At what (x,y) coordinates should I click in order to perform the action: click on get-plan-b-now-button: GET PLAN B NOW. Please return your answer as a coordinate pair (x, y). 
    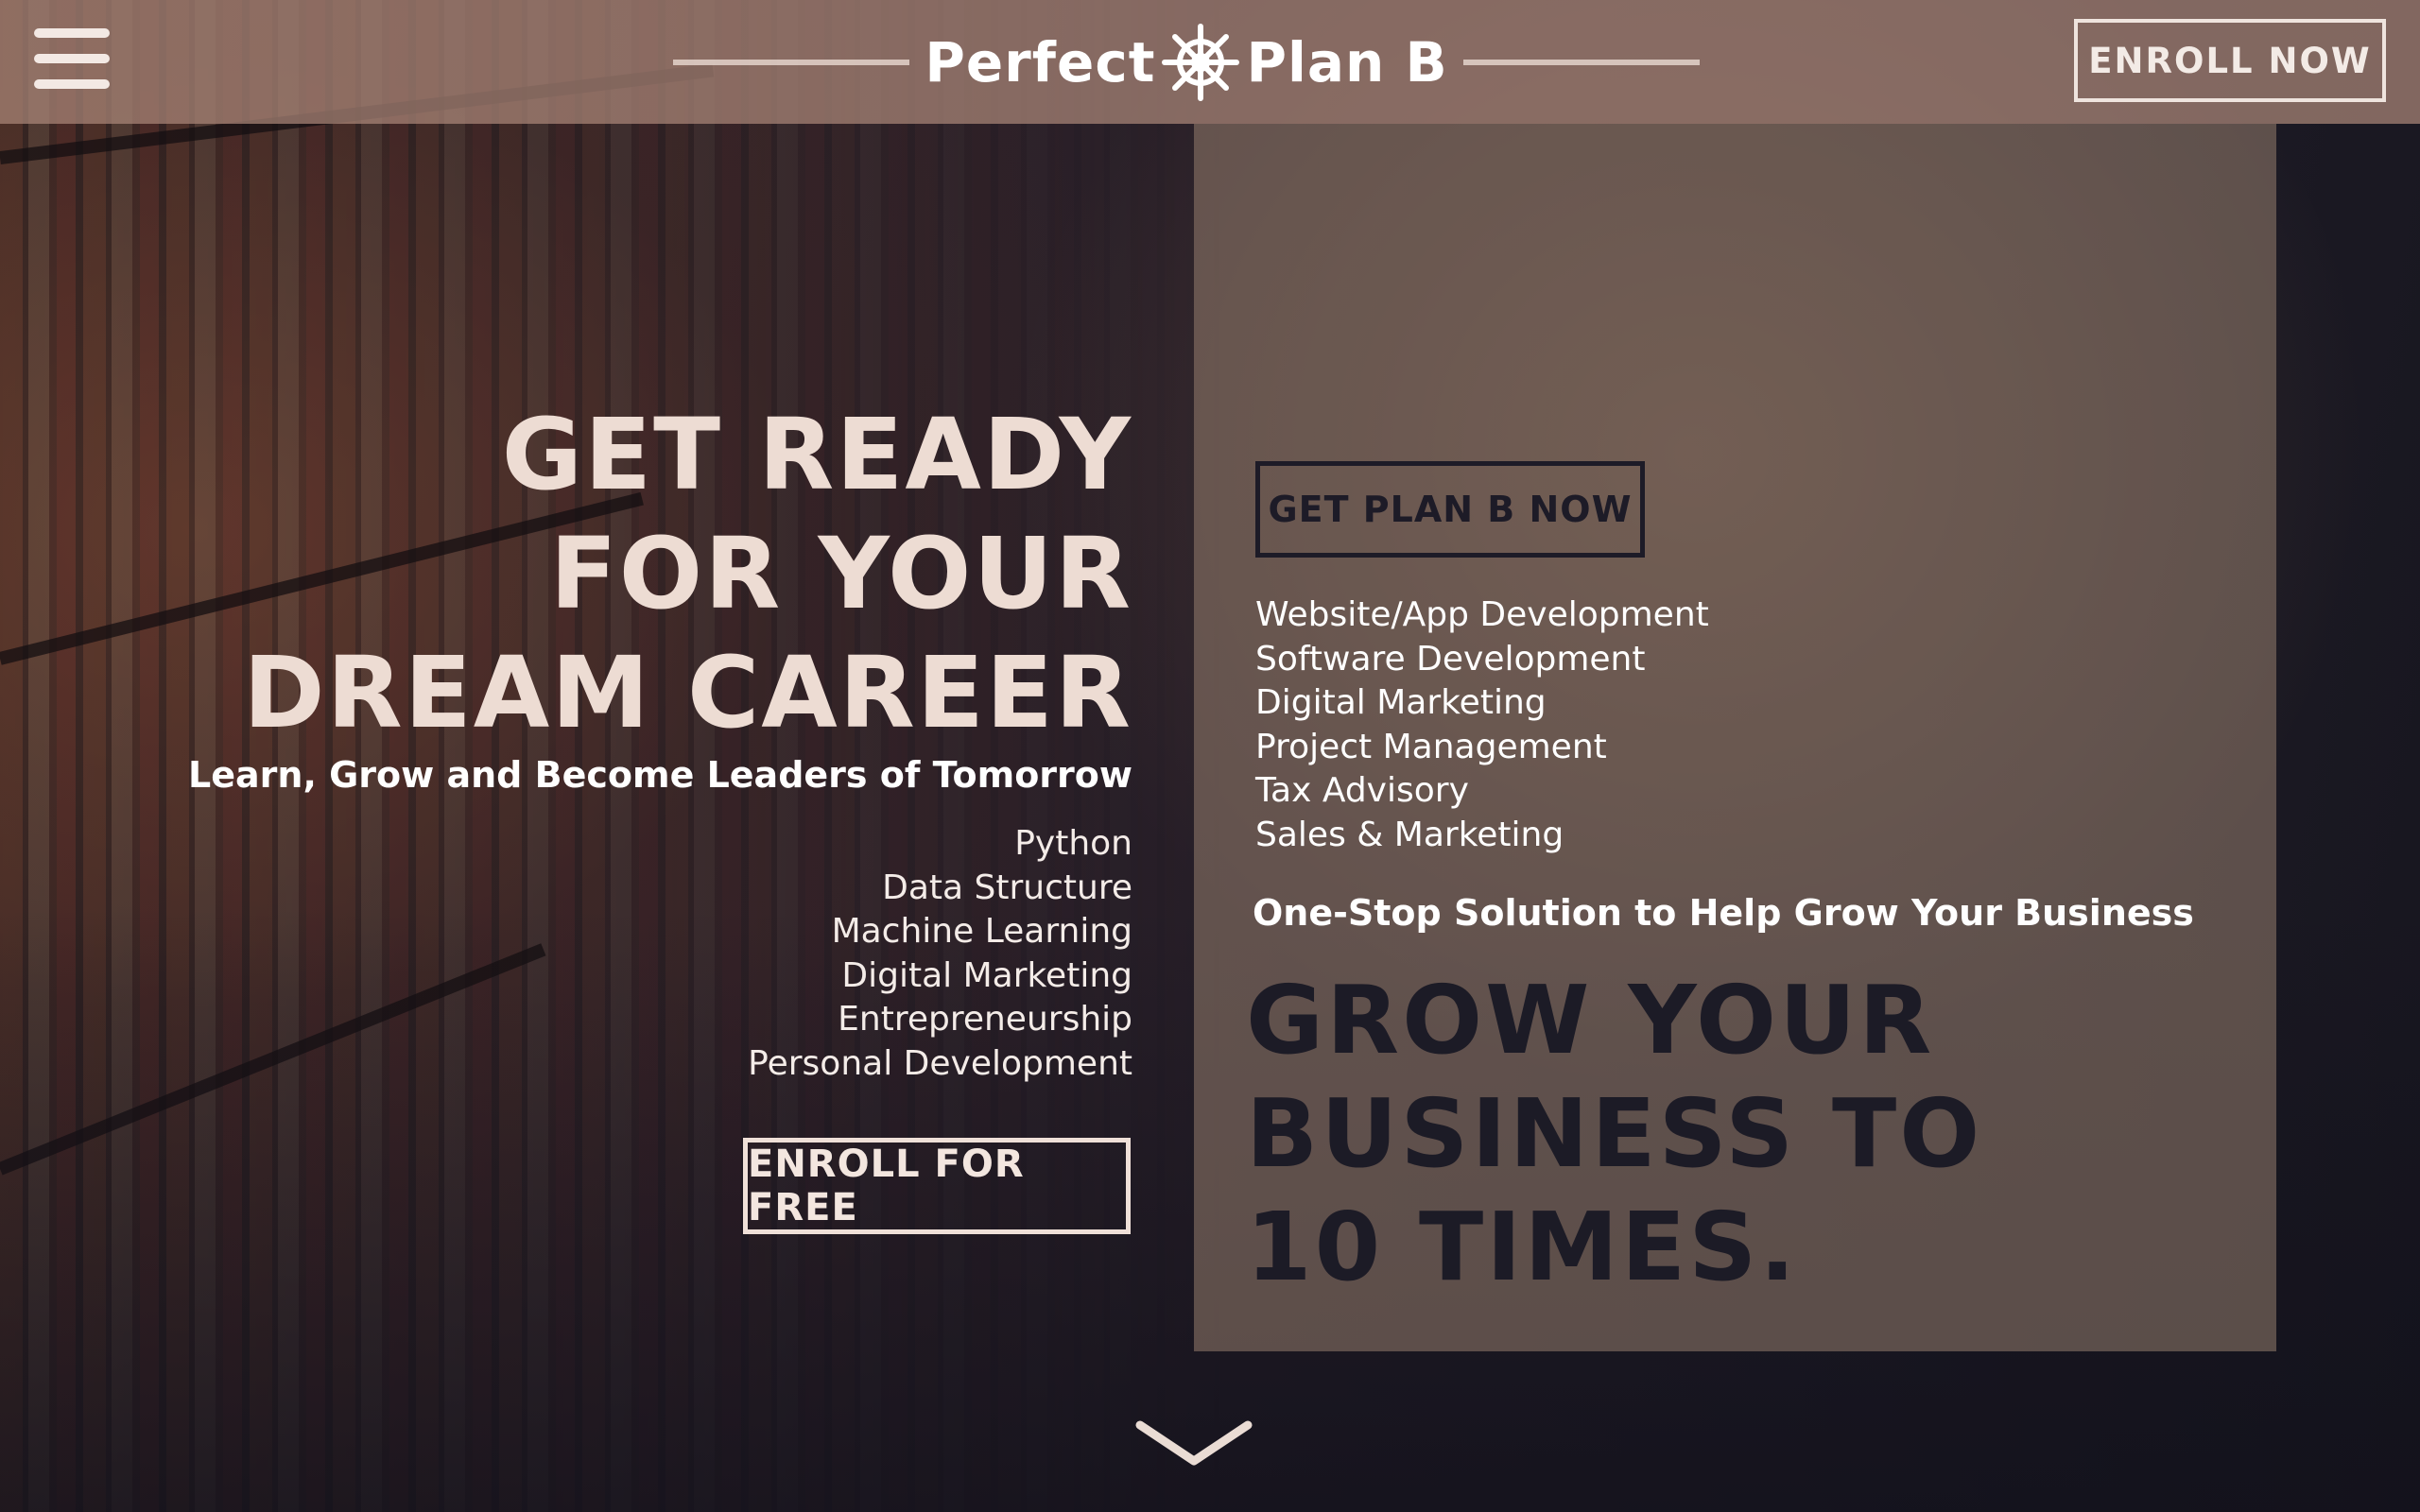
    Looking at the image, I should click on (1450, 509).